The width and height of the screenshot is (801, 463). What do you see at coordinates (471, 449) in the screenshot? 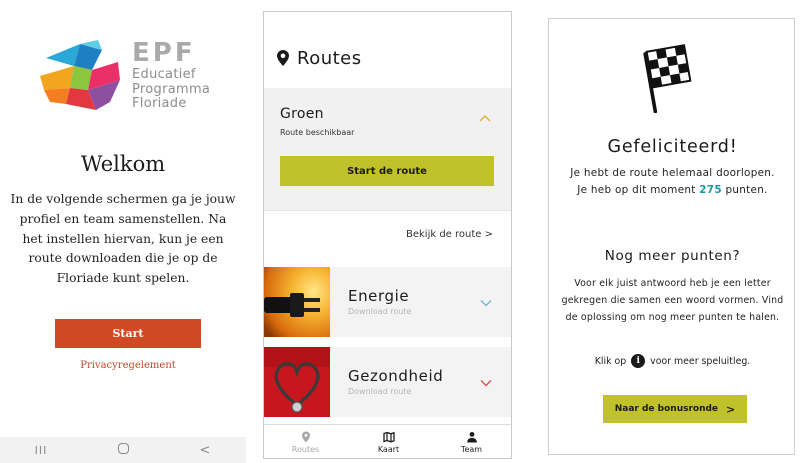
I see `tab-label: Team` at bounding box center [471, 449].